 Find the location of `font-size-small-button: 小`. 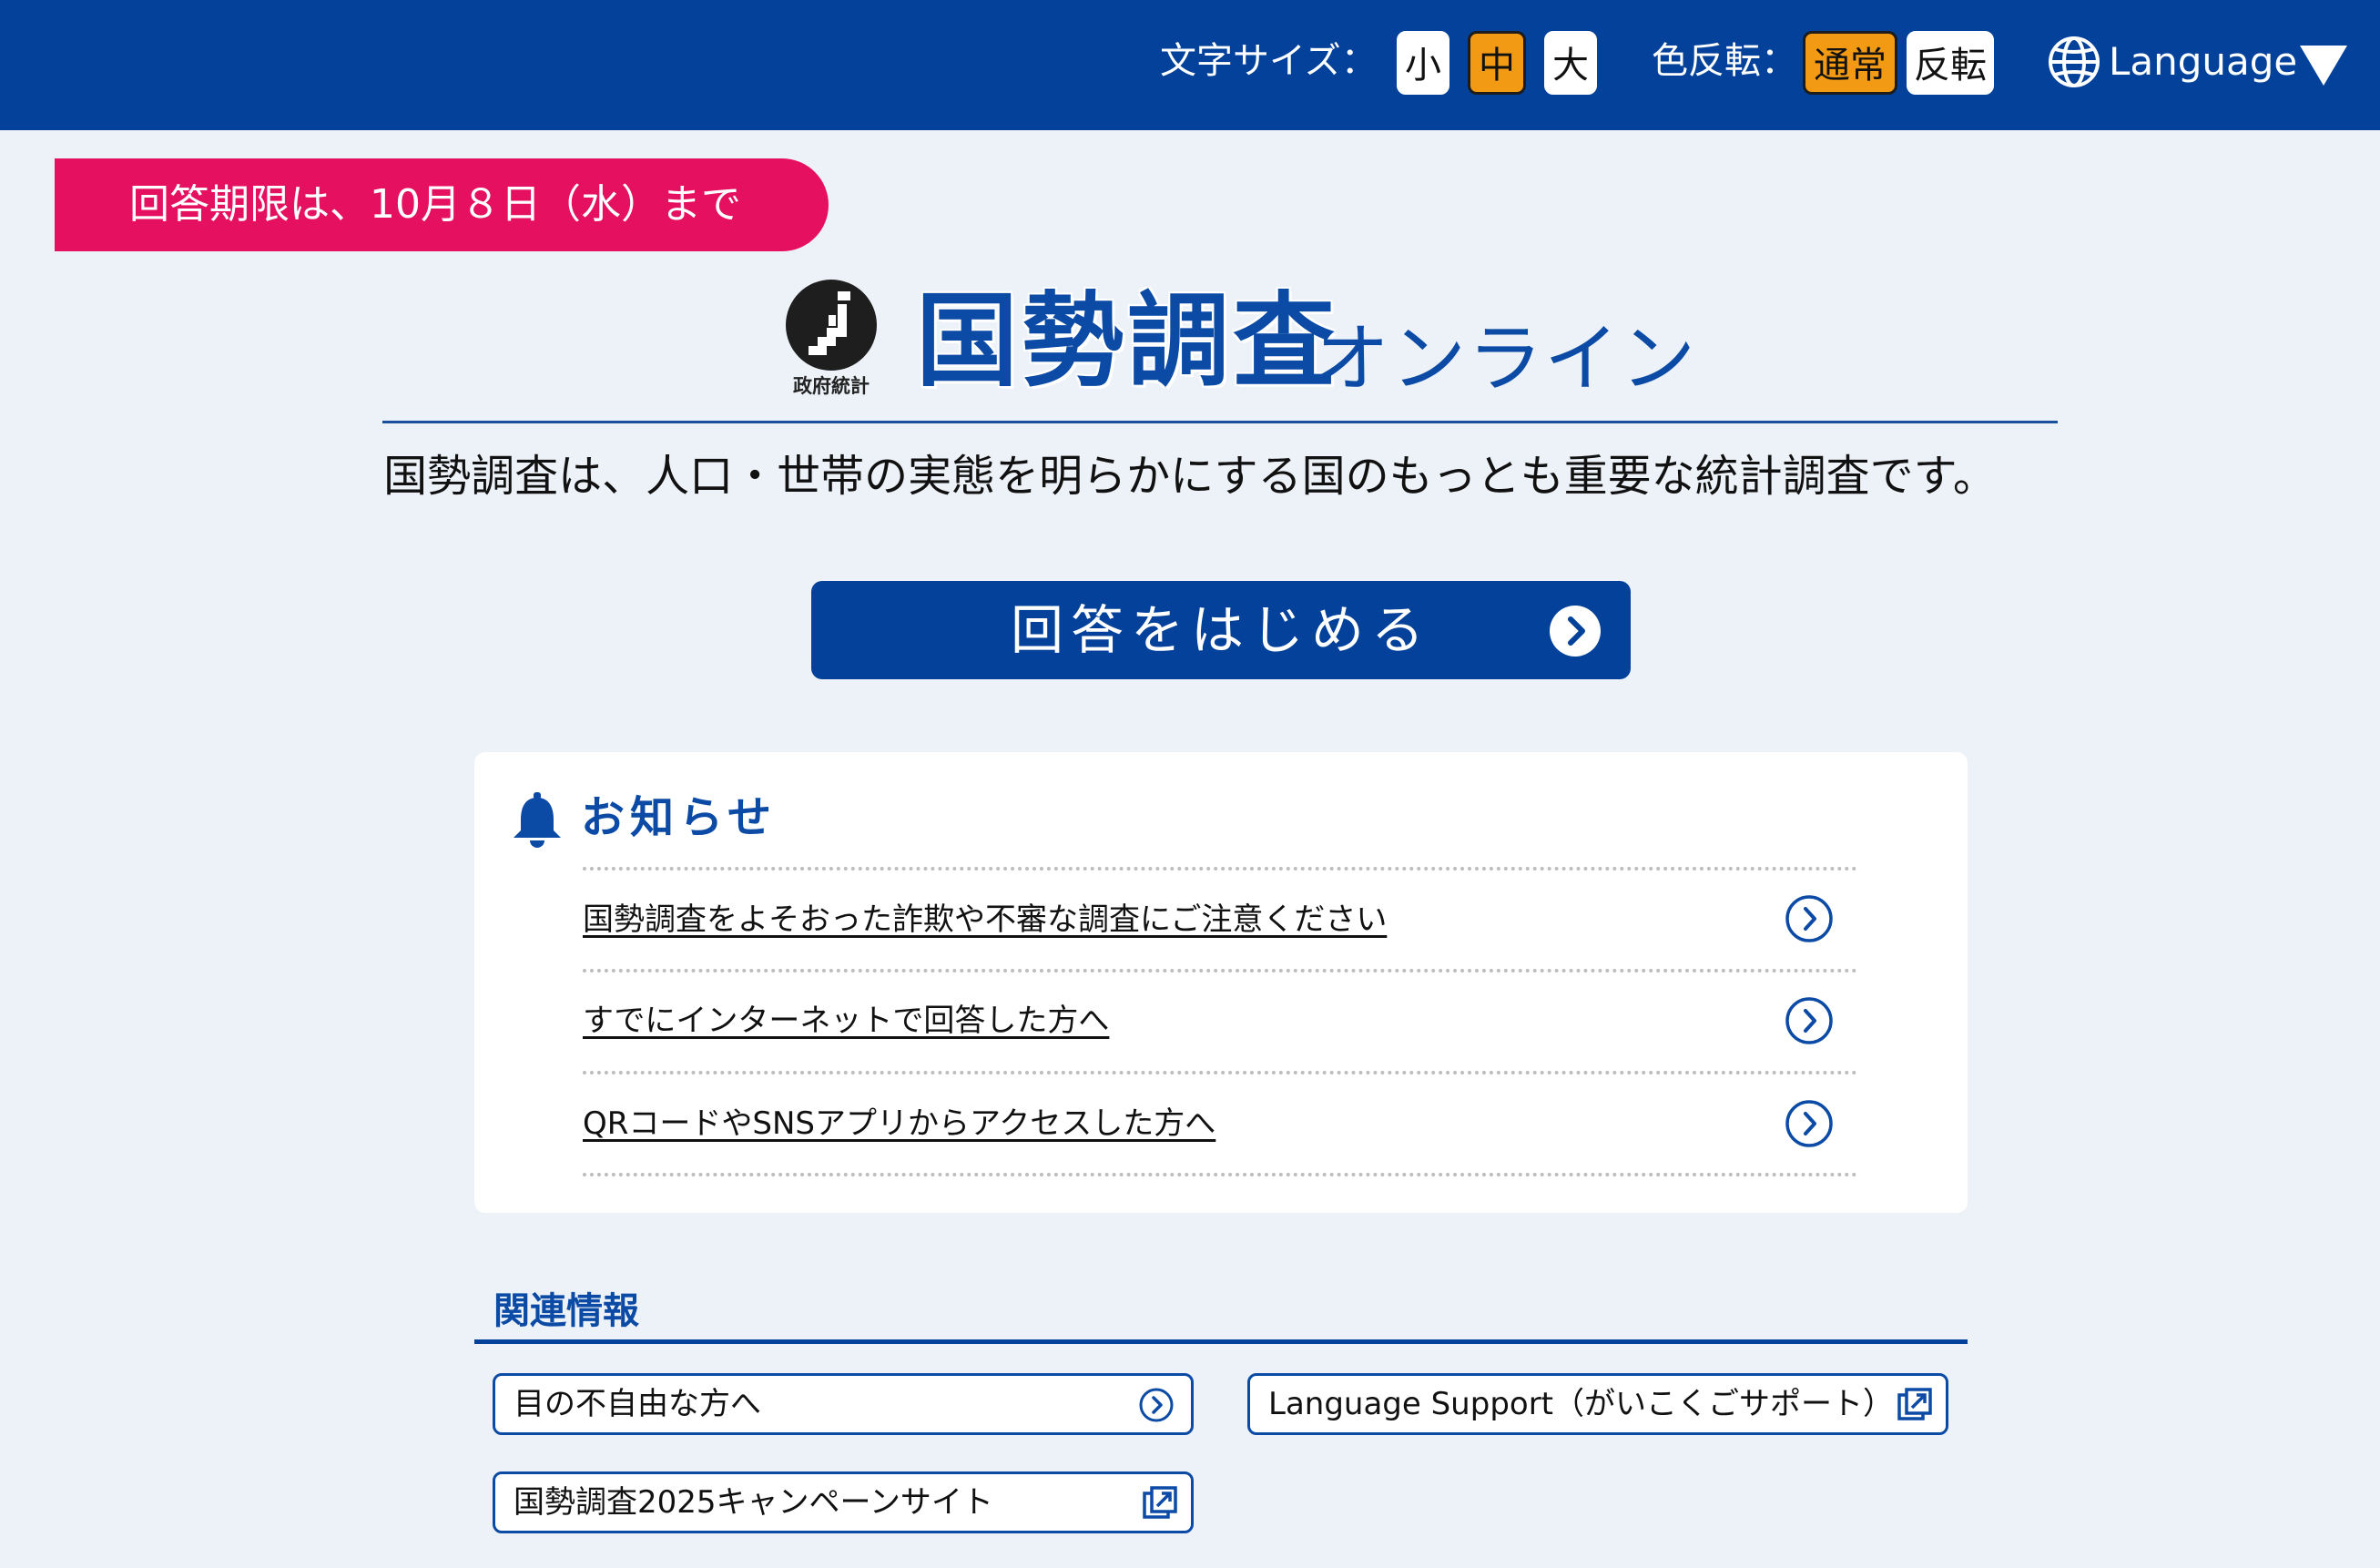

font-size-small-button: 小 is located at coordinates (1423, 63).